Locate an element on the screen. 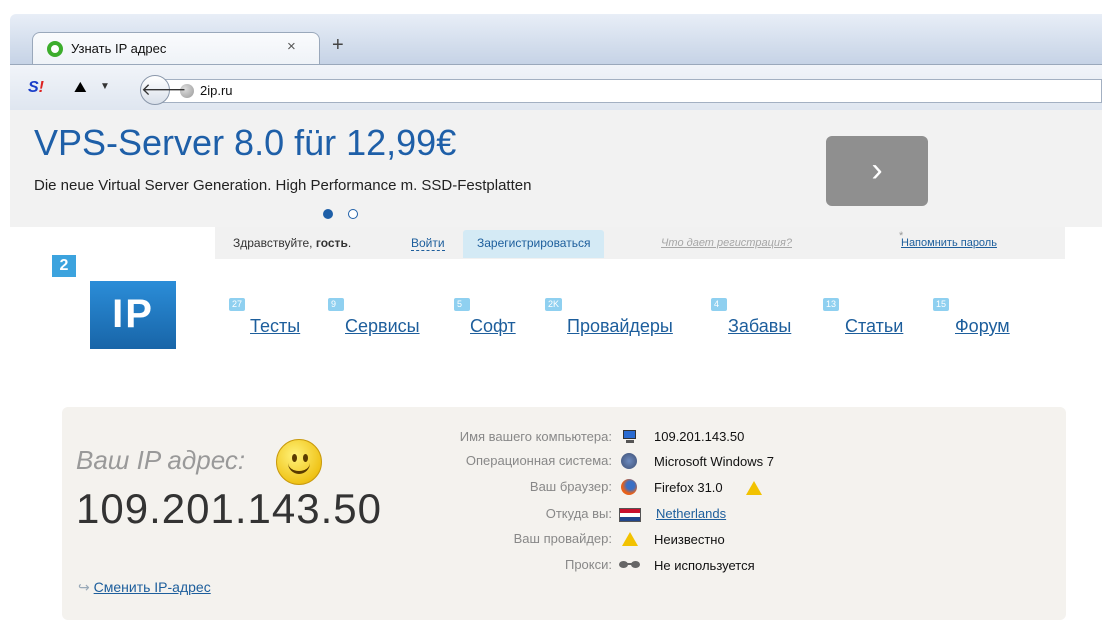  browser-value: Firefox 31.0 is located at coordinates (688, 487).